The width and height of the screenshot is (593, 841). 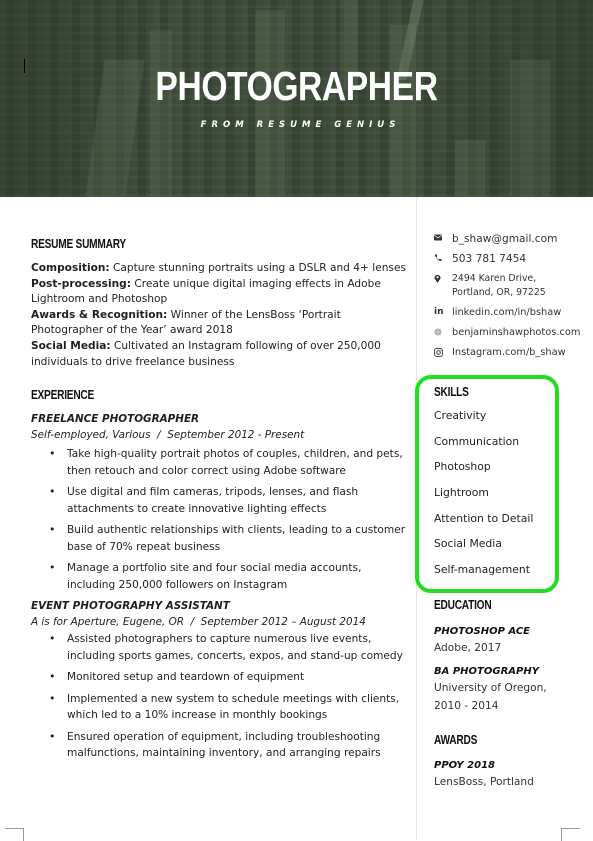 I want to click on education-detail: 2010 - 2014, so click(x=466, y=706).